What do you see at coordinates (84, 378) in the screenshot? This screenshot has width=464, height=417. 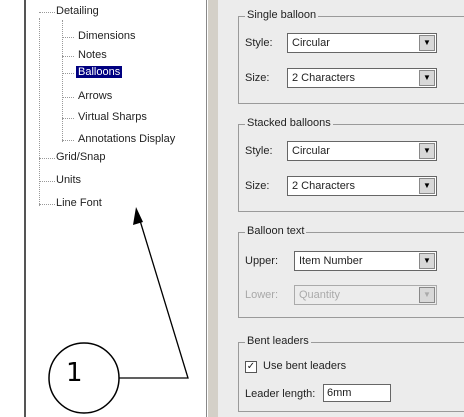 I see `callout-circle` at bounding box center [84, 378].